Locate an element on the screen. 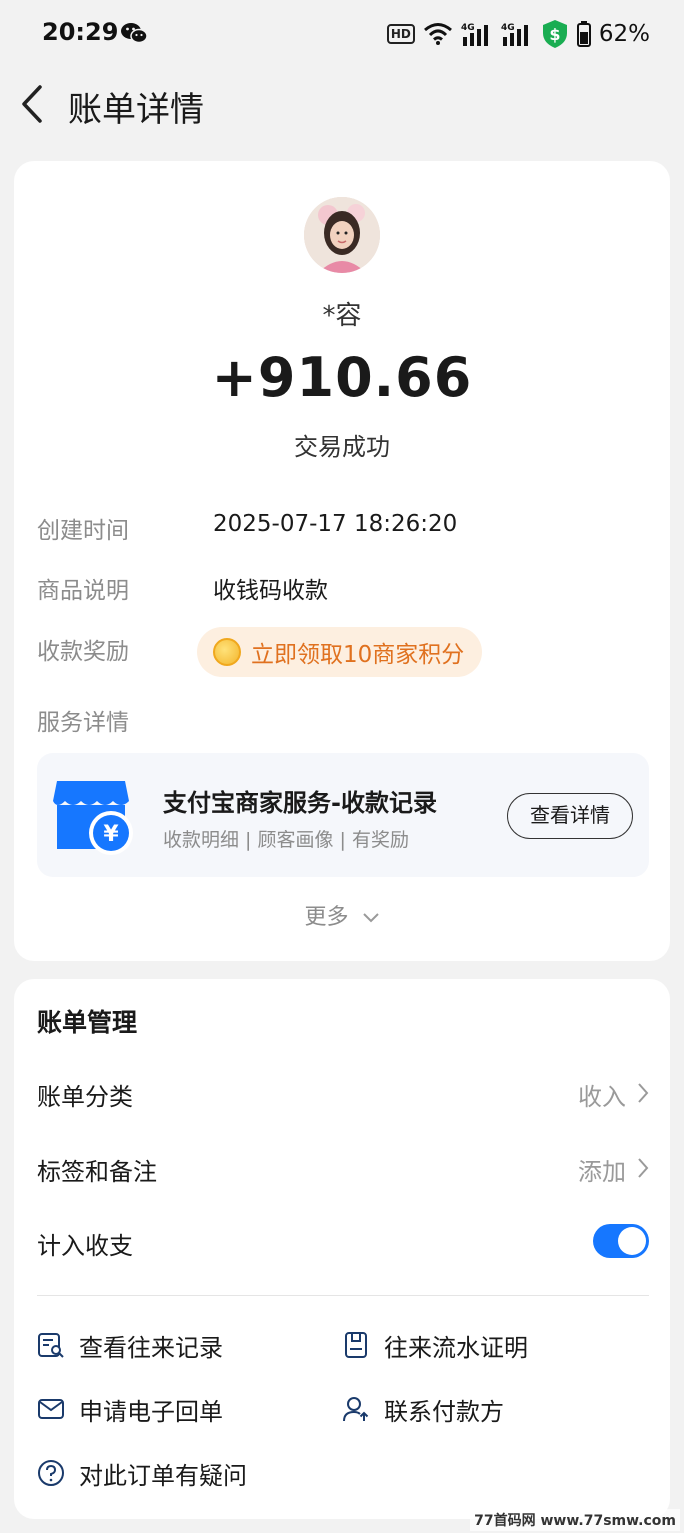  avatar is located at coordinates (342, 235).